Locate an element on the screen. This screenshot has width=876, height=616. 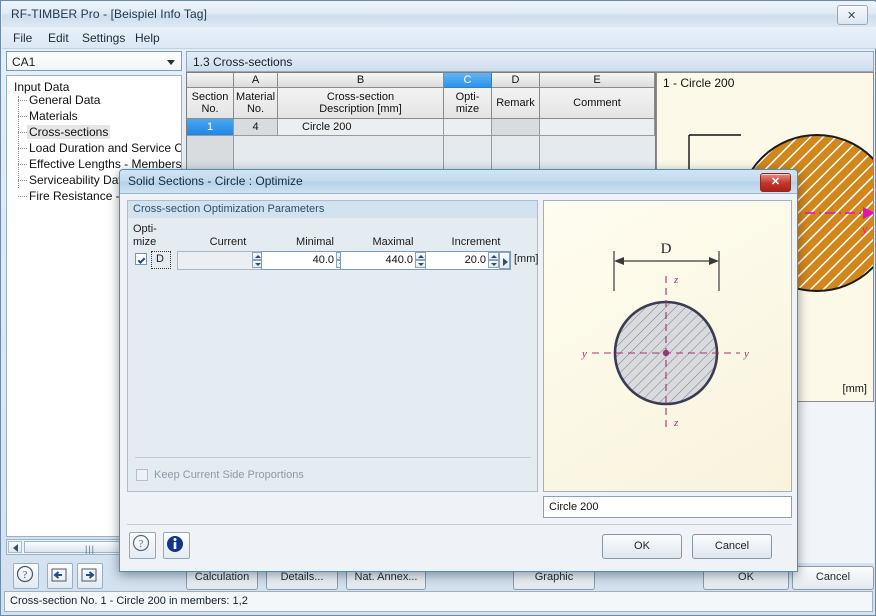
menu-item-settings: Settings is located at coordinates (103, 38).